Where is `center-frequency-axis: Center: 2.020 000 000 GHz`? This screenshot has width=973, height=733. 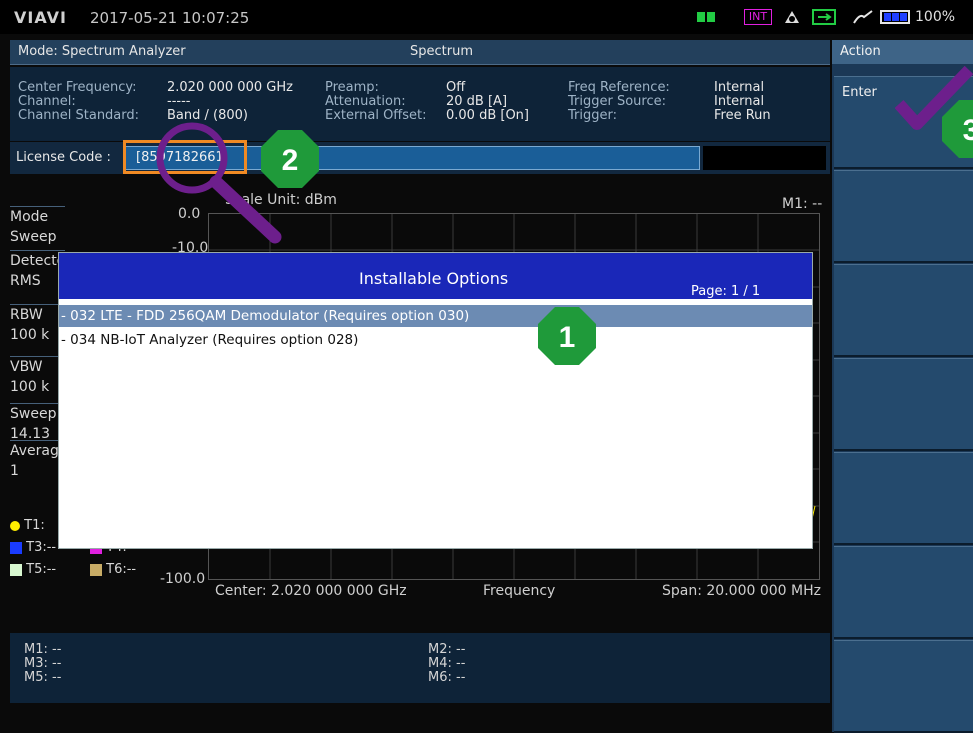
center-frequency-axis: Center: 2.020 000 000 GHz is located at coordinates (311, 591).